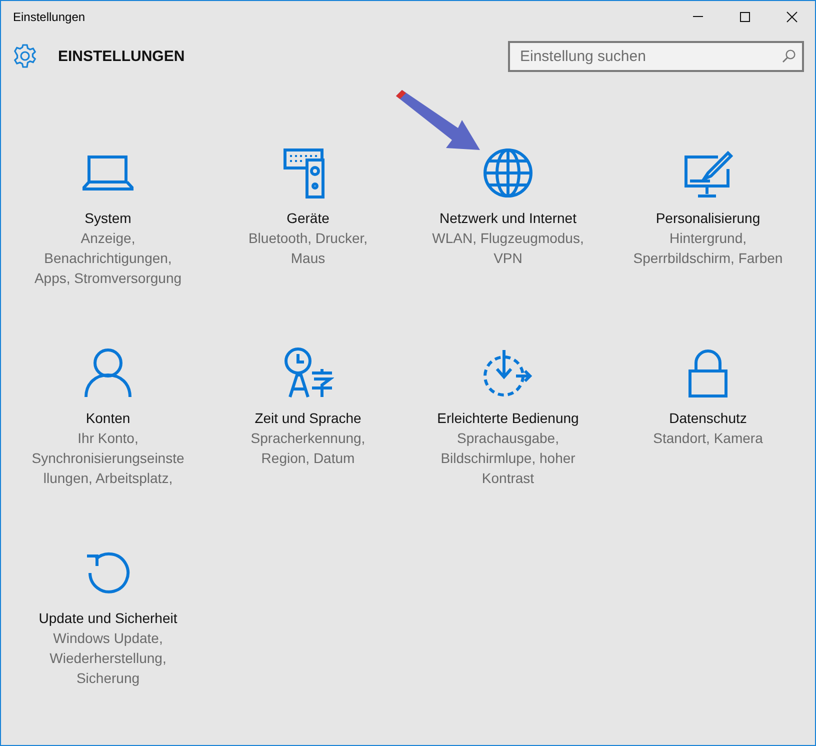 The image size is (816, 746). What do you see at coordinates (789, 55) in the screenshot?
I see `search-icon` at bounding box center [789, 55].